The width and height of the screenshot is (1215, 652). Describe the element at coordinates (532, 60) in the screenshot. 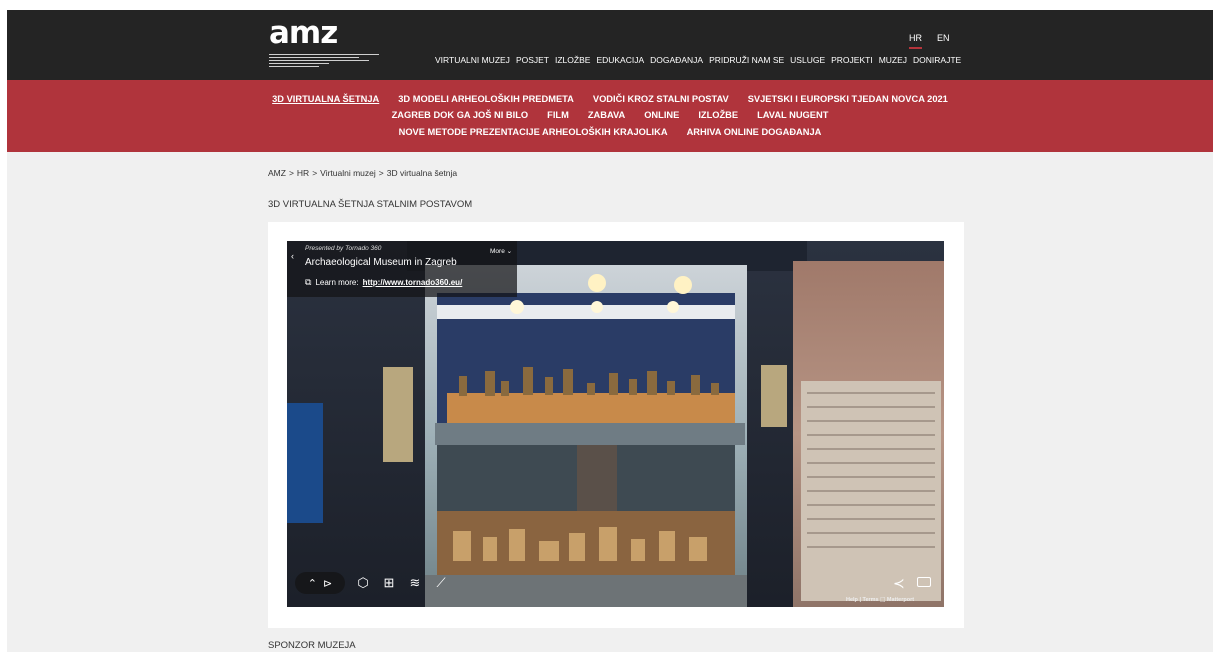

I see `nav-posjet: POSJET` at that location.